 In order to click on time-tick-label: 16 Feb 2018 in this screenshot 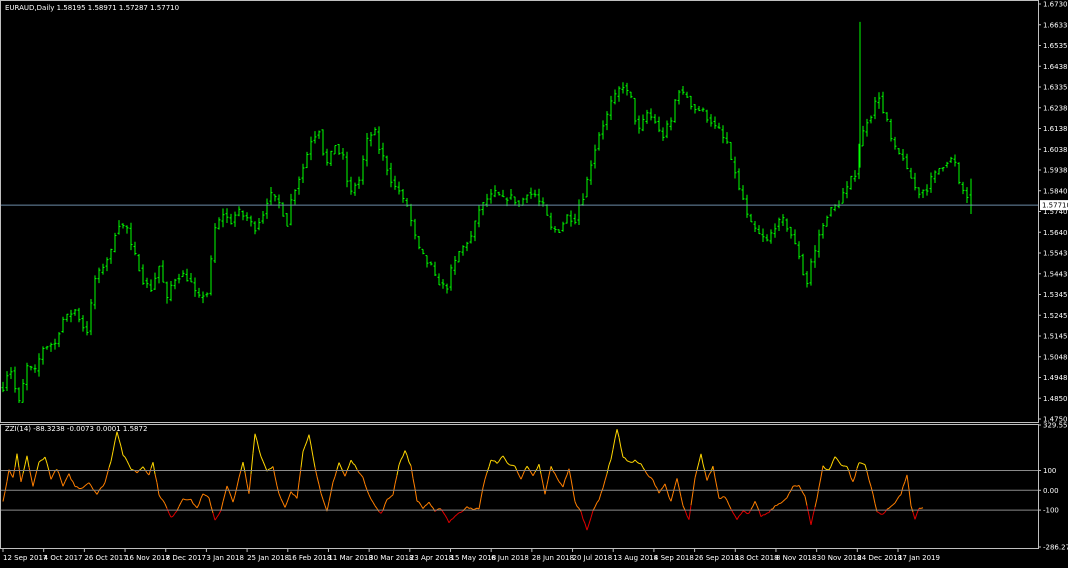, I will do `click(310, 558)`.